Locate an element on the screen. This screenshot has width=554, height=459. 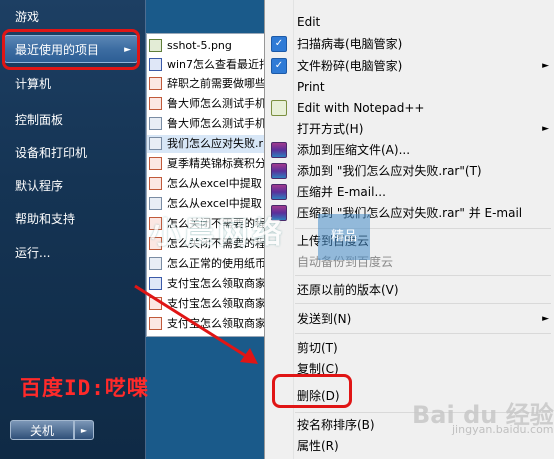
watermark-badge: 精品 is located at coordinates (344, 237).